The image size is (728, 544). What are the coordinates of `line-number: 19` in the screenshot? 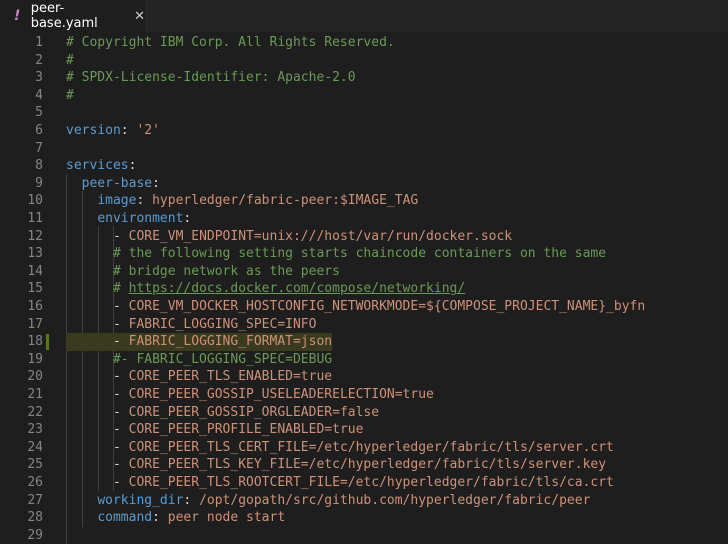 It's located at (35, 359).